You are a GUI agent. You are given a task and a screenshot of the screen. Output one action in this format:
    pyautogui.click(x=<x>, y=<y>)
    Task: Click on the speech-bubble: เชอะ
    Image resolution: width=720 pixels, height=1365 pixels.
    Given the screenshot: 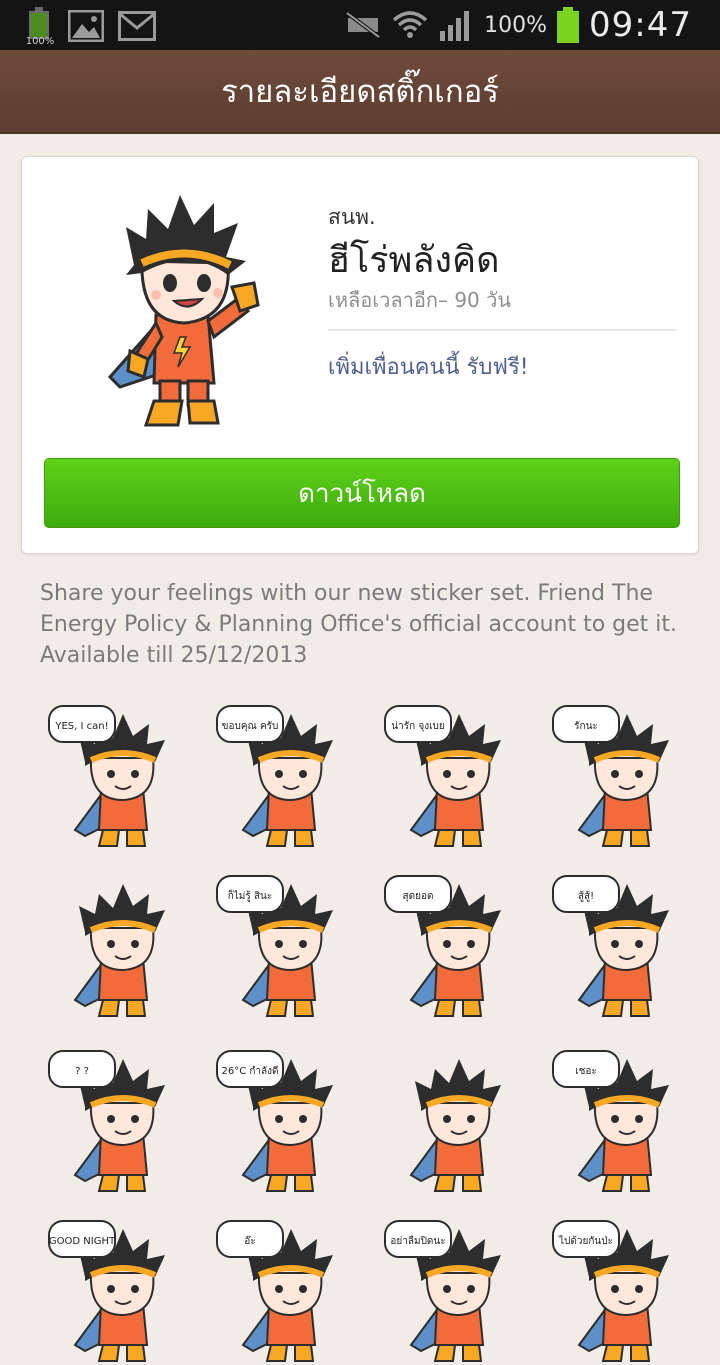 What is the action you would take?
    pyautogui.click(x=586, y=1069)
    